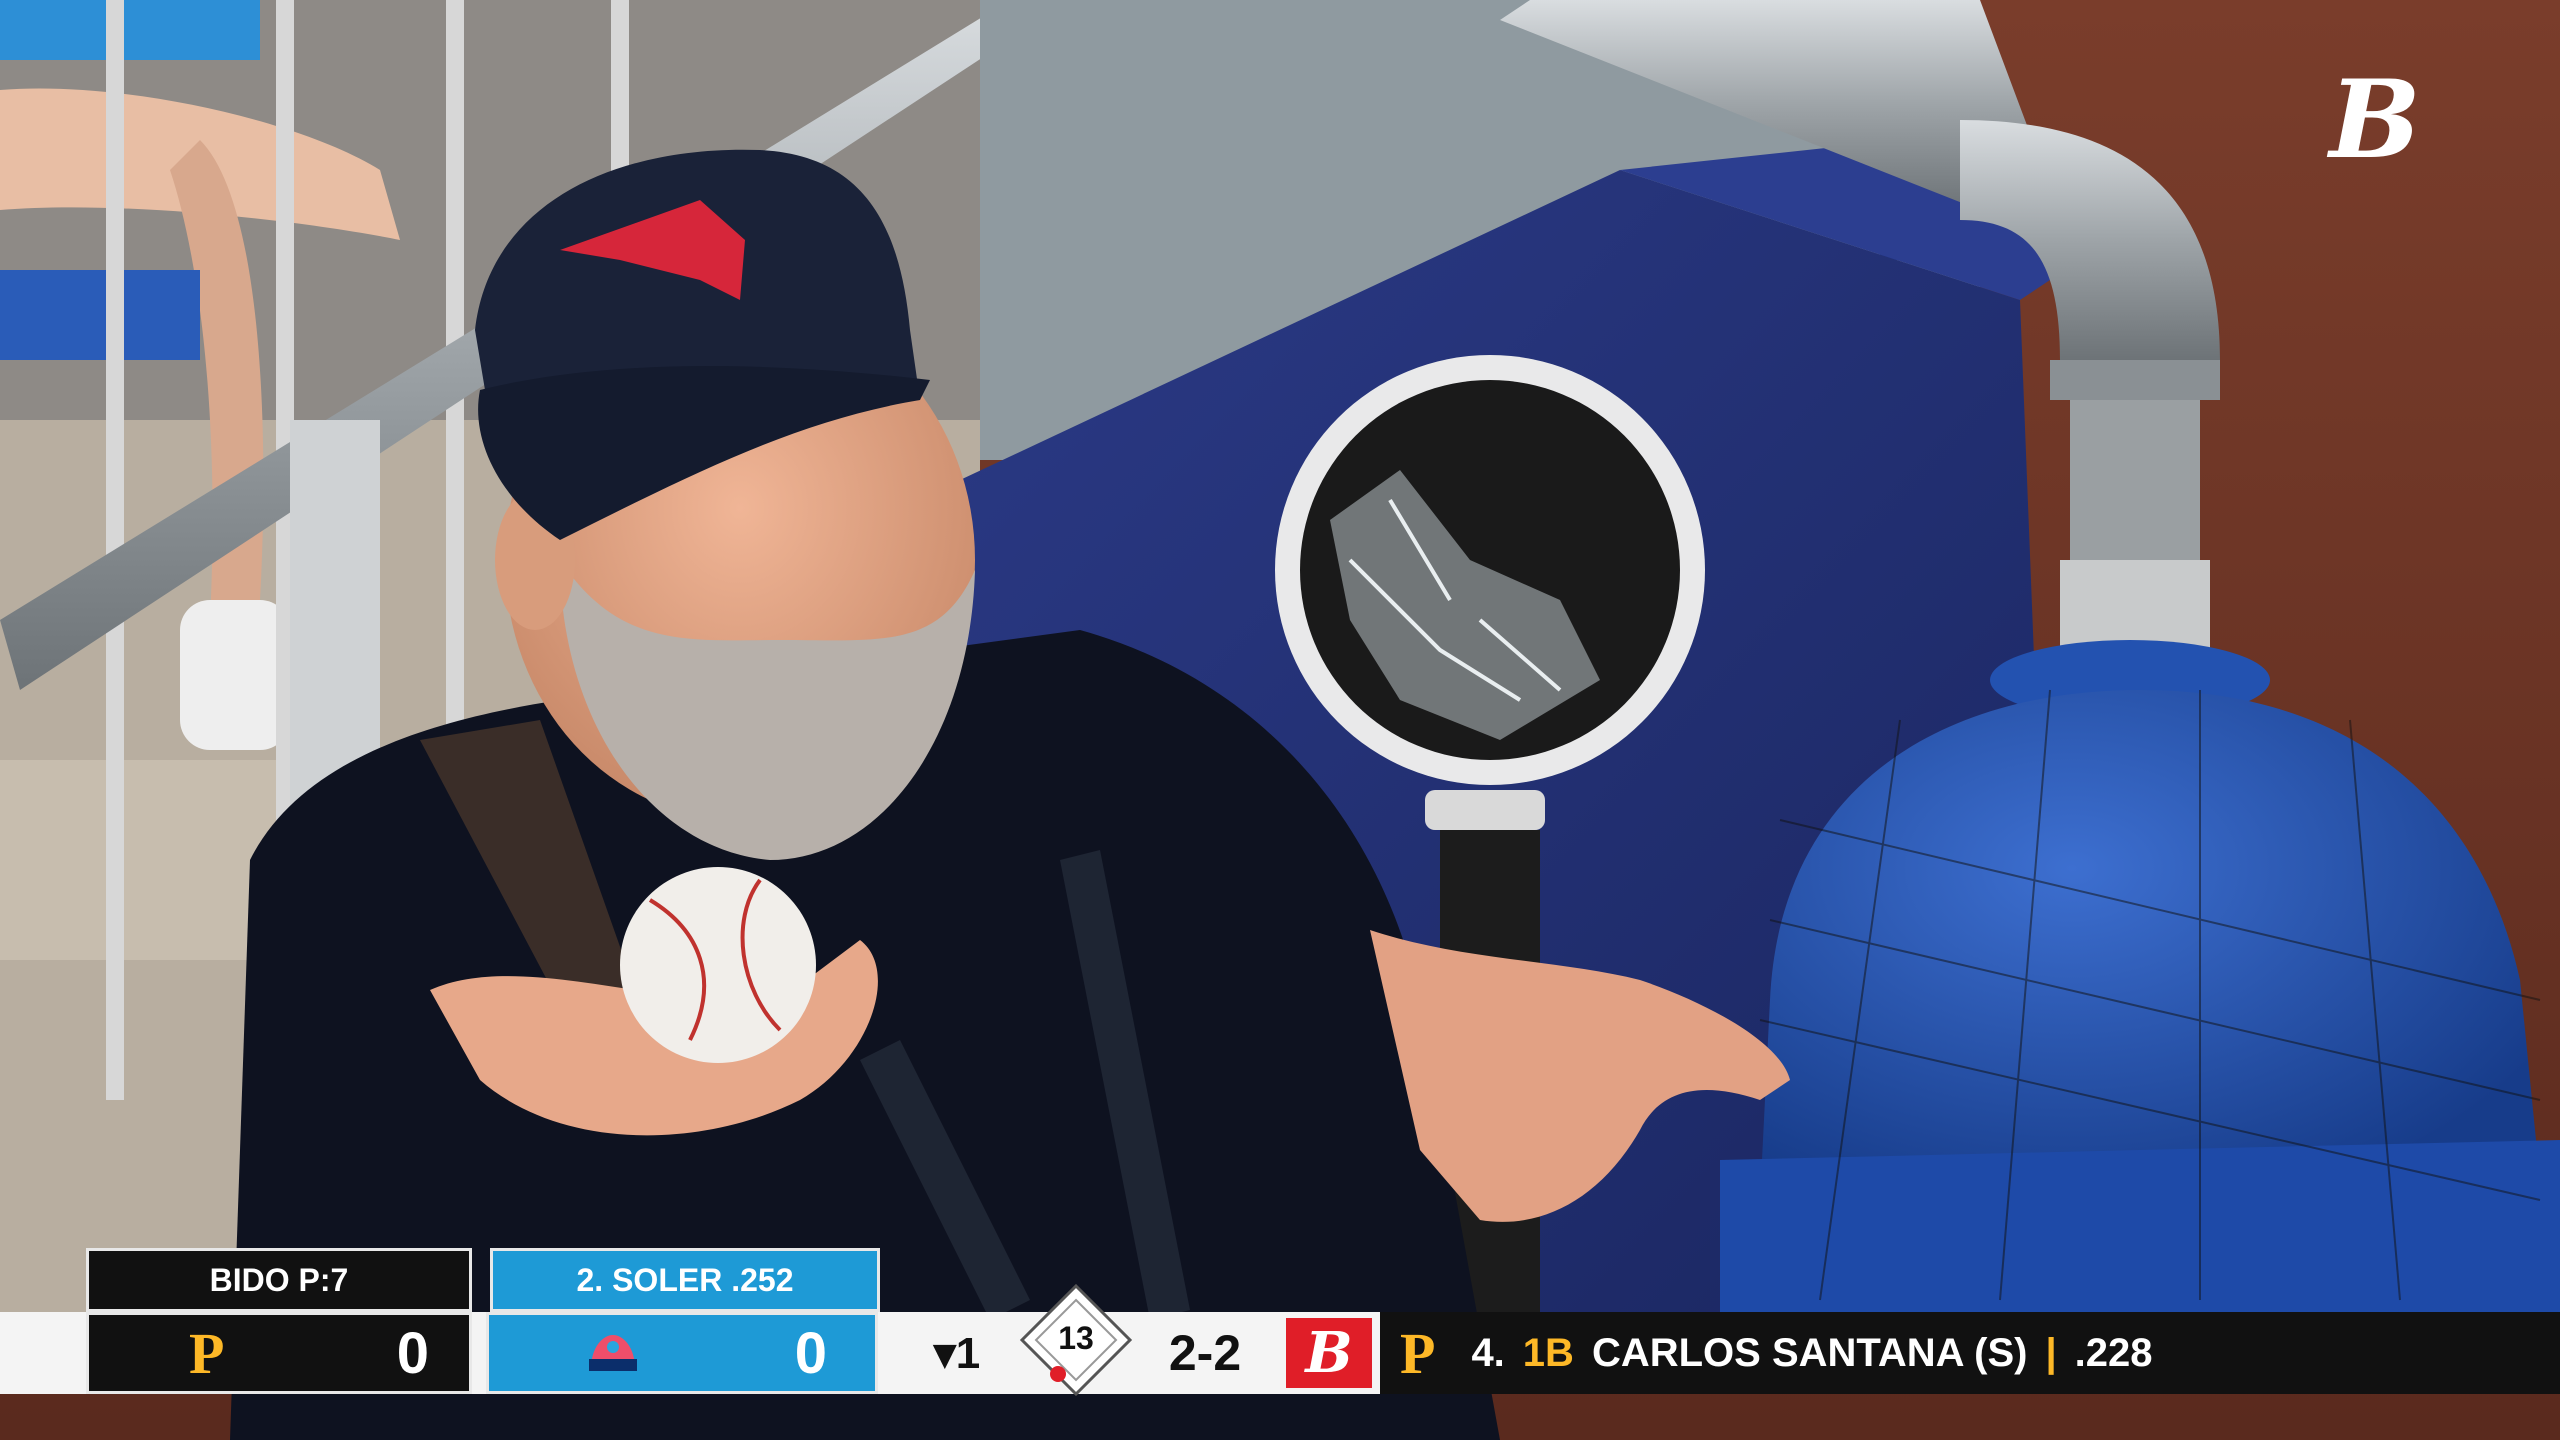 Image resolution: width=2560 pixels, height=1440 pixels. I want to click on inning-text: ▾1, so click(957, 1353).